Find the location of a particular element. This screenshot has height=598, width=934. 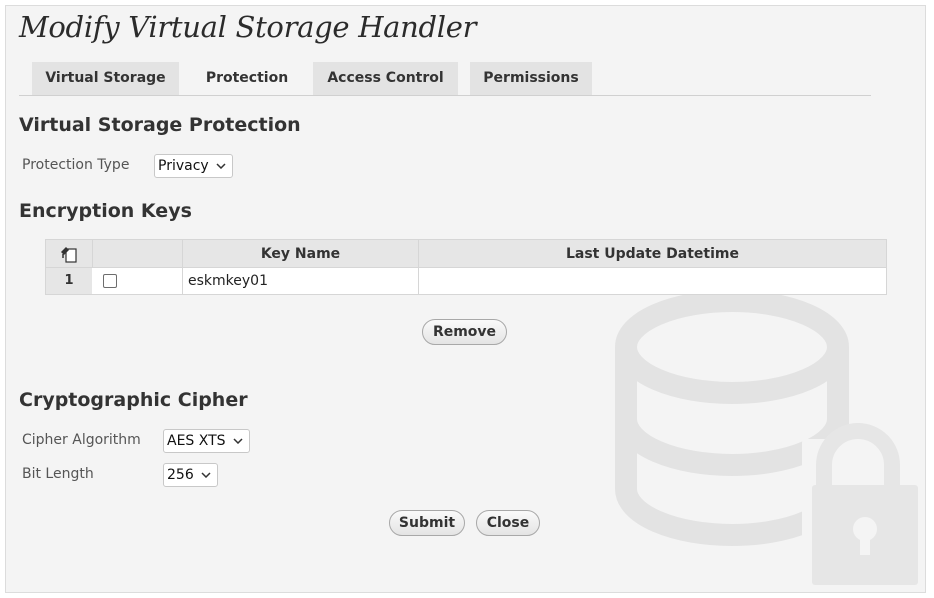

table-row: 1 eskmkey01 is located at coordinates (466, 281).